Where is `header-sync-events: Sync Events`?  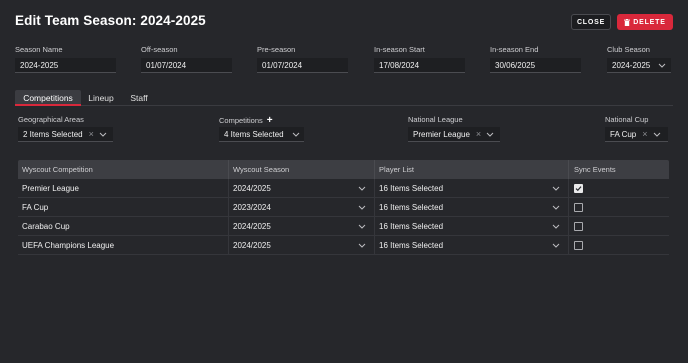
header-sync-events: Sync Events is located at coordinates (595, 169).